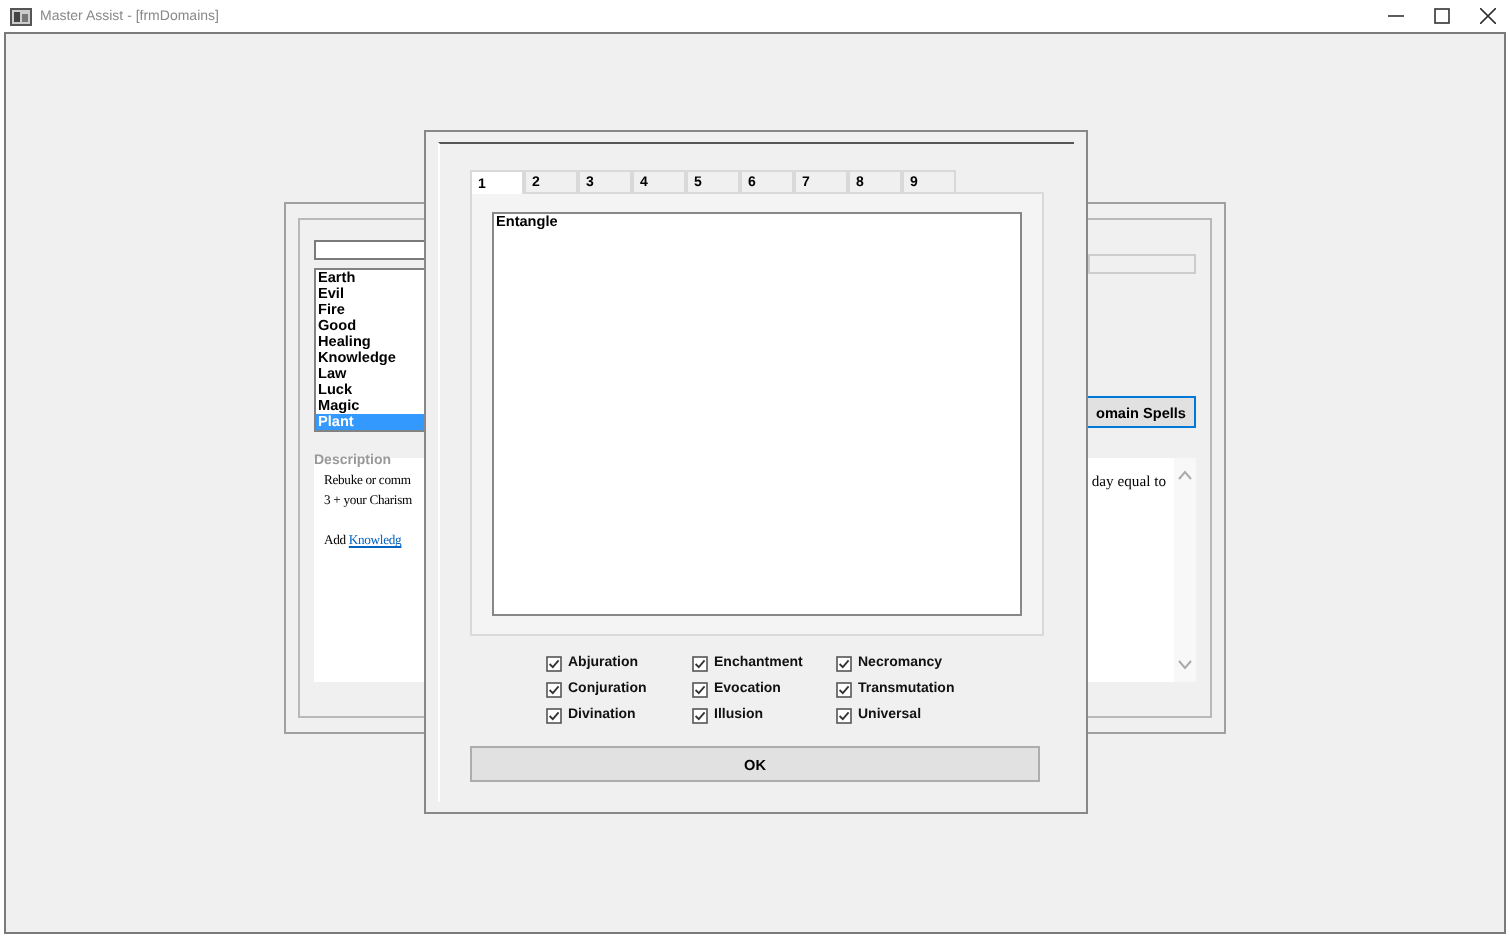 The width and height of the screenshot is (1510, 938). I want to click on close-icon, so click(1487, 16).